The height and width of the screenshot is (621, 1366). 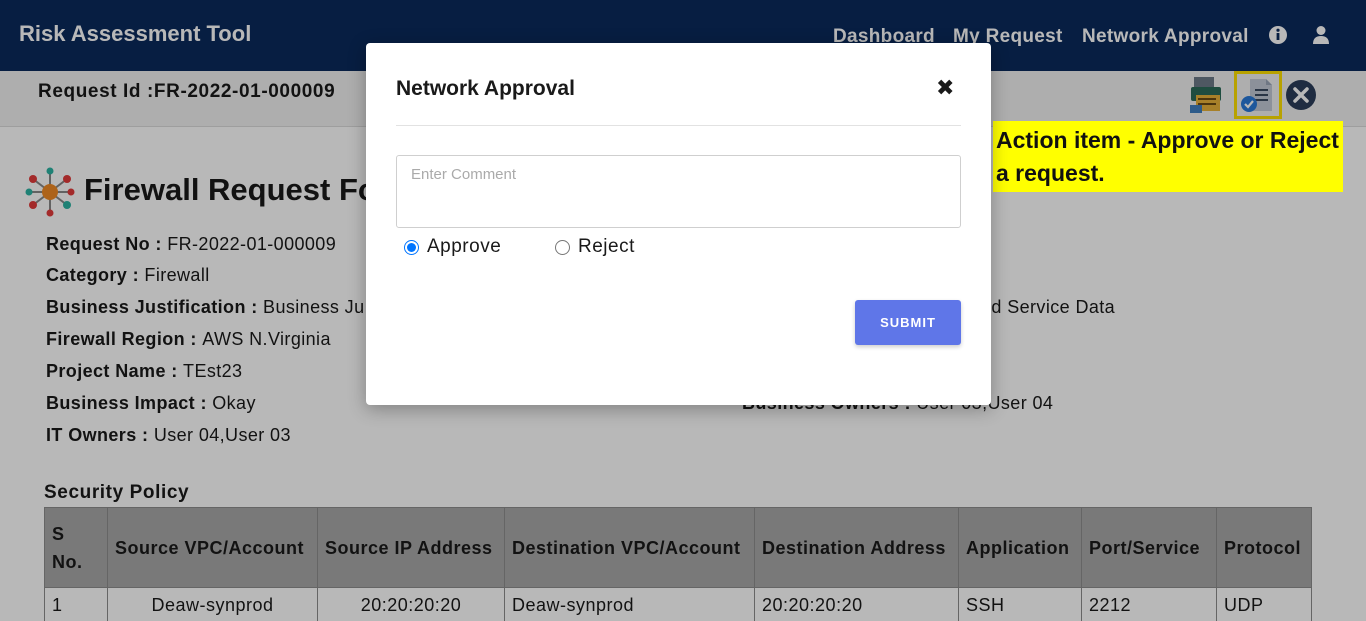 I want to click on comment-input, so click(x=678, y=191).